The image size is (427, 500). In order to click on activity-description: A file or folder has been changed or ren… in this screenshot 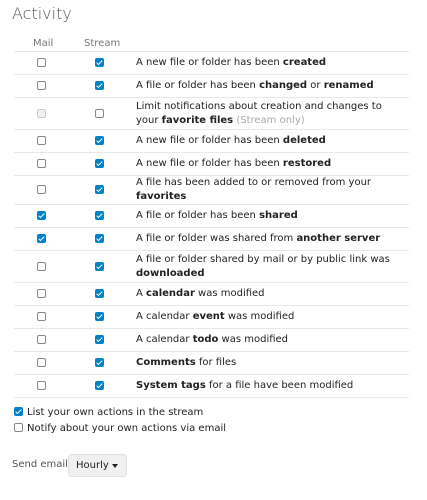, I will do `click(269, 86)`.